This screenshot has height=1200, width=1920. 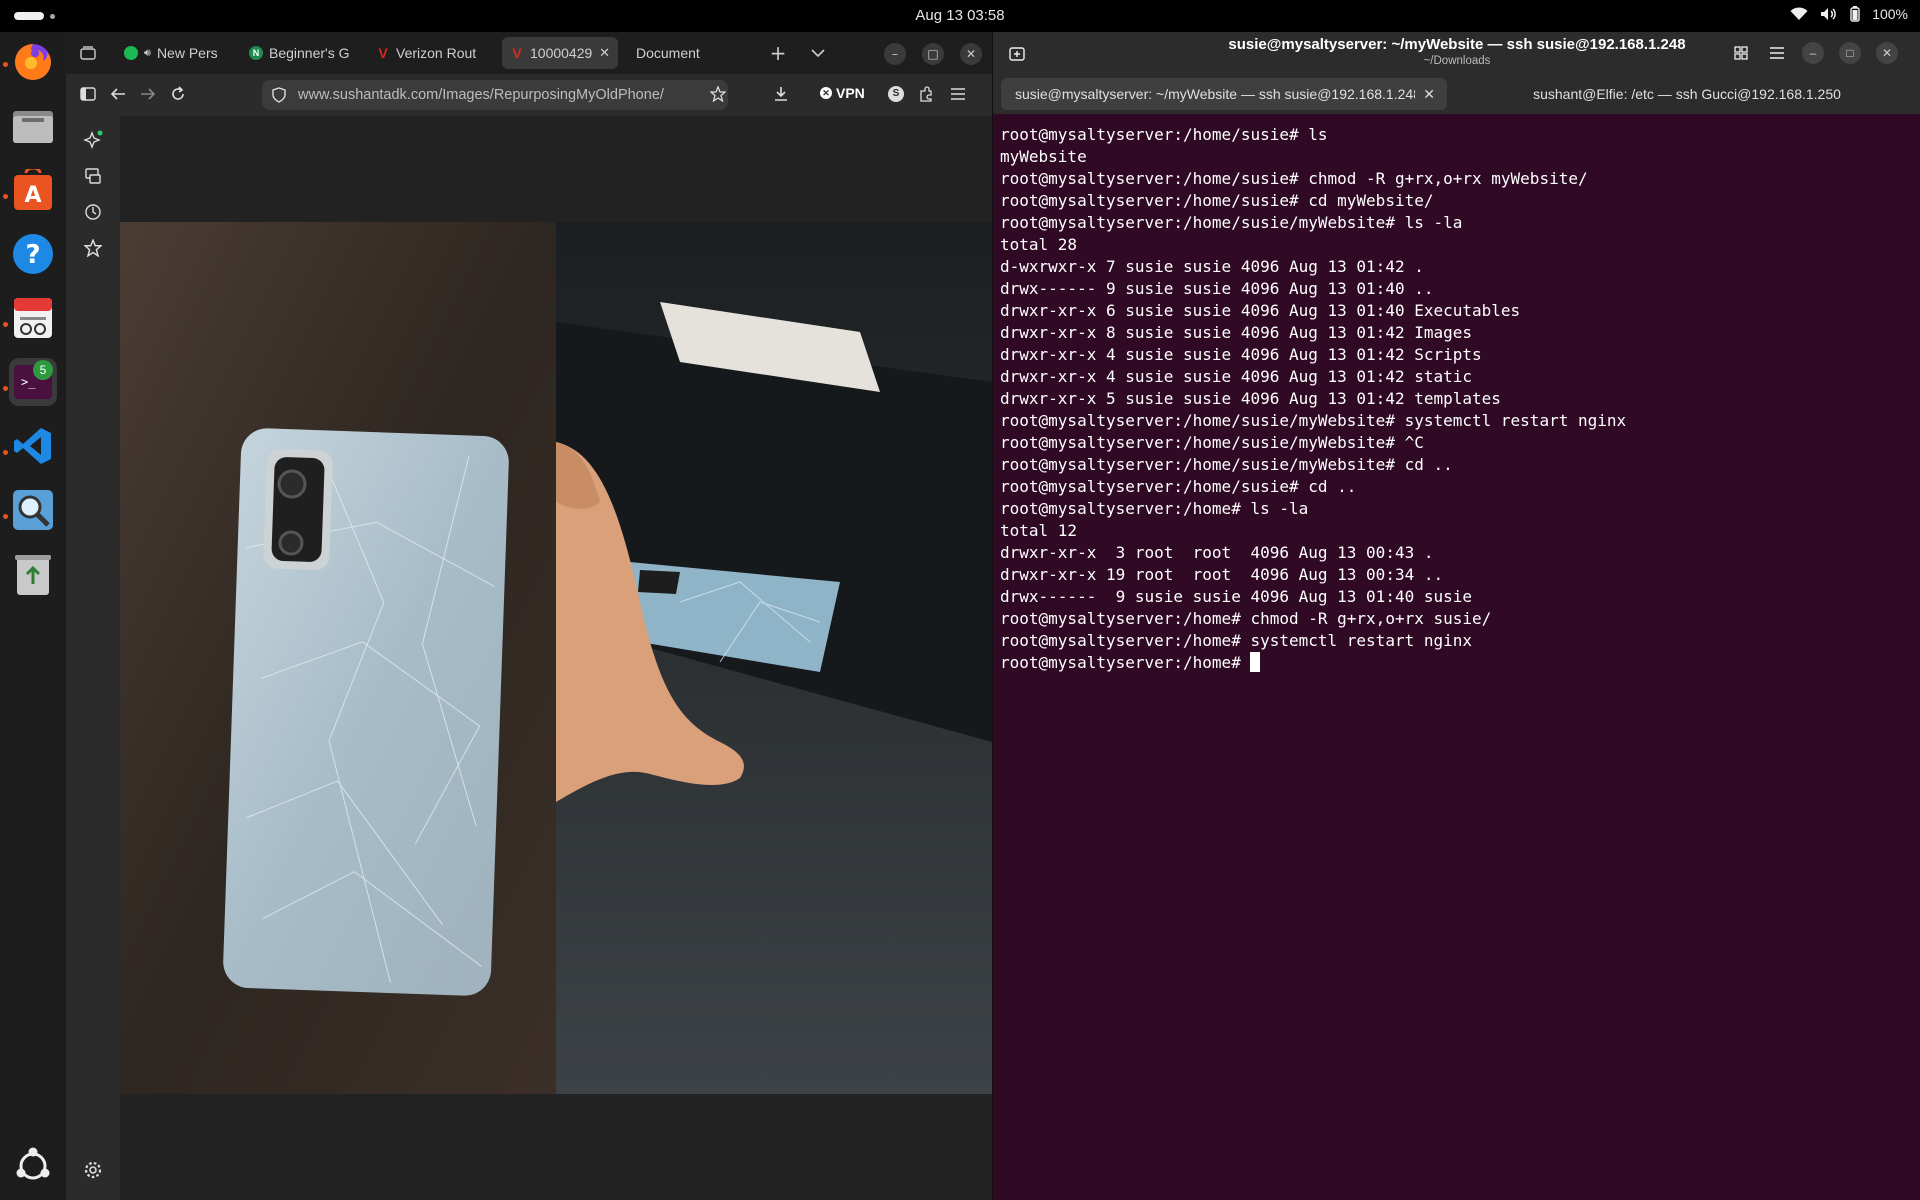 What do you see at coordinates (256, 53) in the screenshot?
I see `notion-n-icon: N` at bounding box center [256, 53].